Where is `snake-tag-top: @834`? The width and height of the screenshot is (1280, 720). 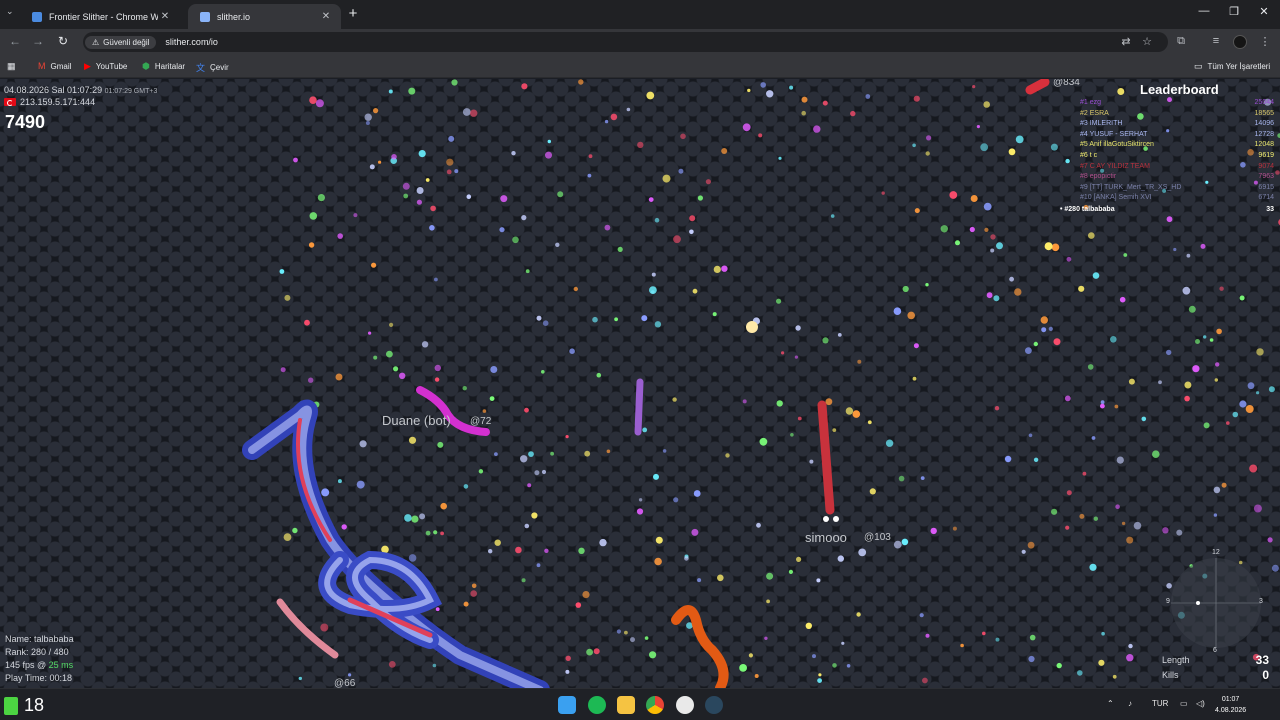 snake-tag-top: @834 is located at coordinates (1066, 83).